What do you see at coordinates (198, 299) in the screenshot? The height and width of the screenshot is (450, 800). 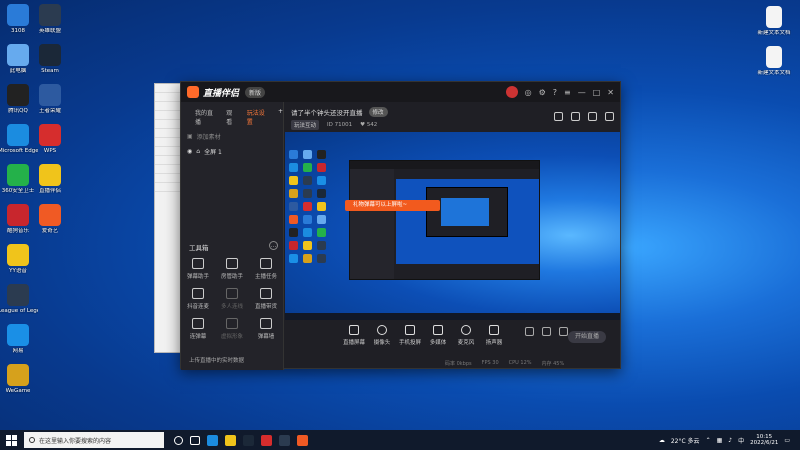 I see `tool-item: 抖音连麦` at bounding box center [198, 299].